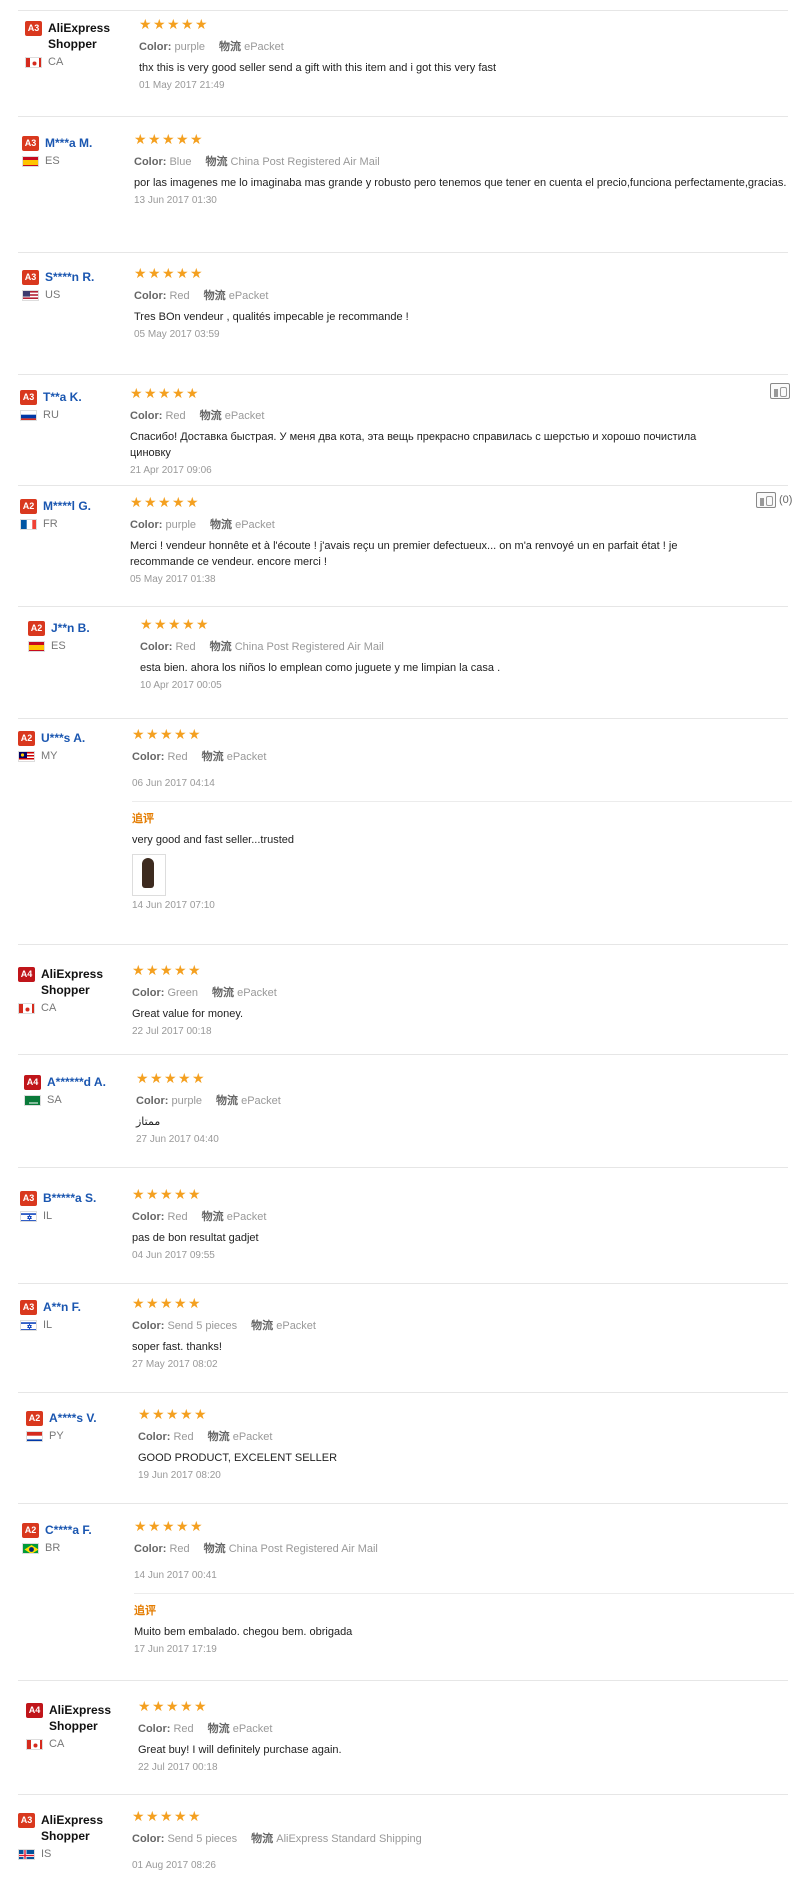 The image size is (800, 1896). What do you see at coordinates (82, 62) in the screenshot?
I see `reviewer-country: CA` at bounding box center [82, 62].